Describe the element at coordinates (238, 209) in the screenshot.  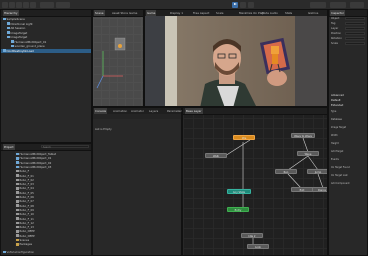
I see `animator-state-node: Entry` at that location.